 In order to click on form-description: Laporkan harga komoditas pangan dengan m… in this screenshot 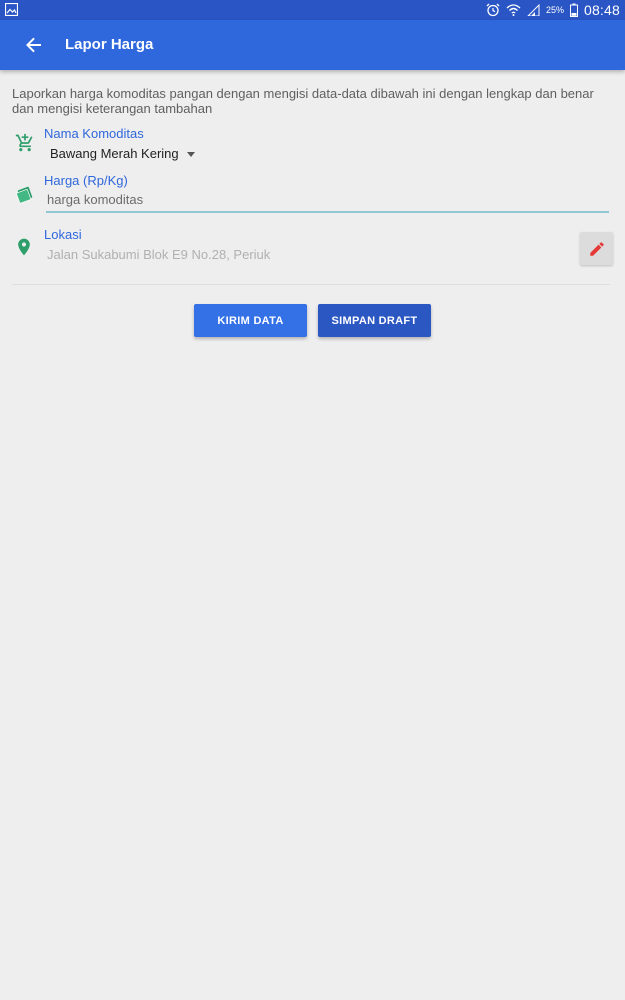, I will do `click(303, 101)`.